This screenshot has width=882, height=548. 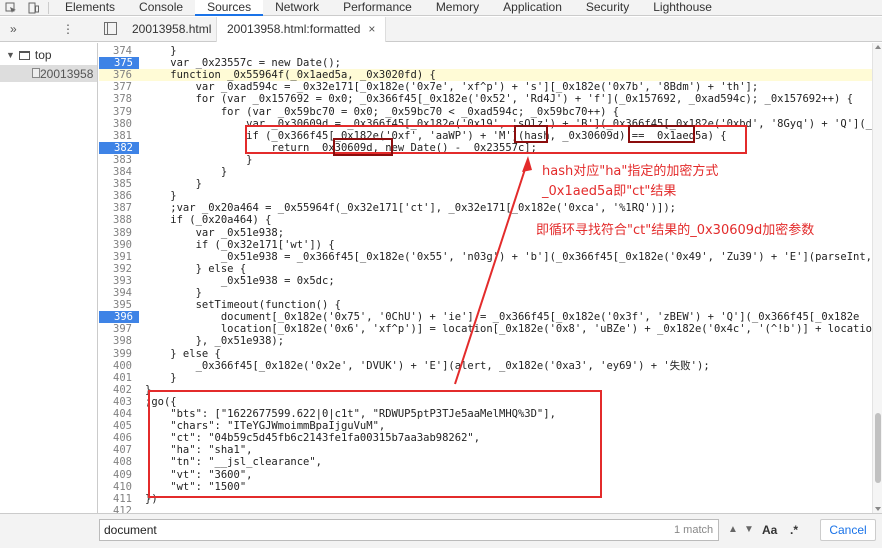 I want to click on code-line: 402}, so click(x=485, y=390).